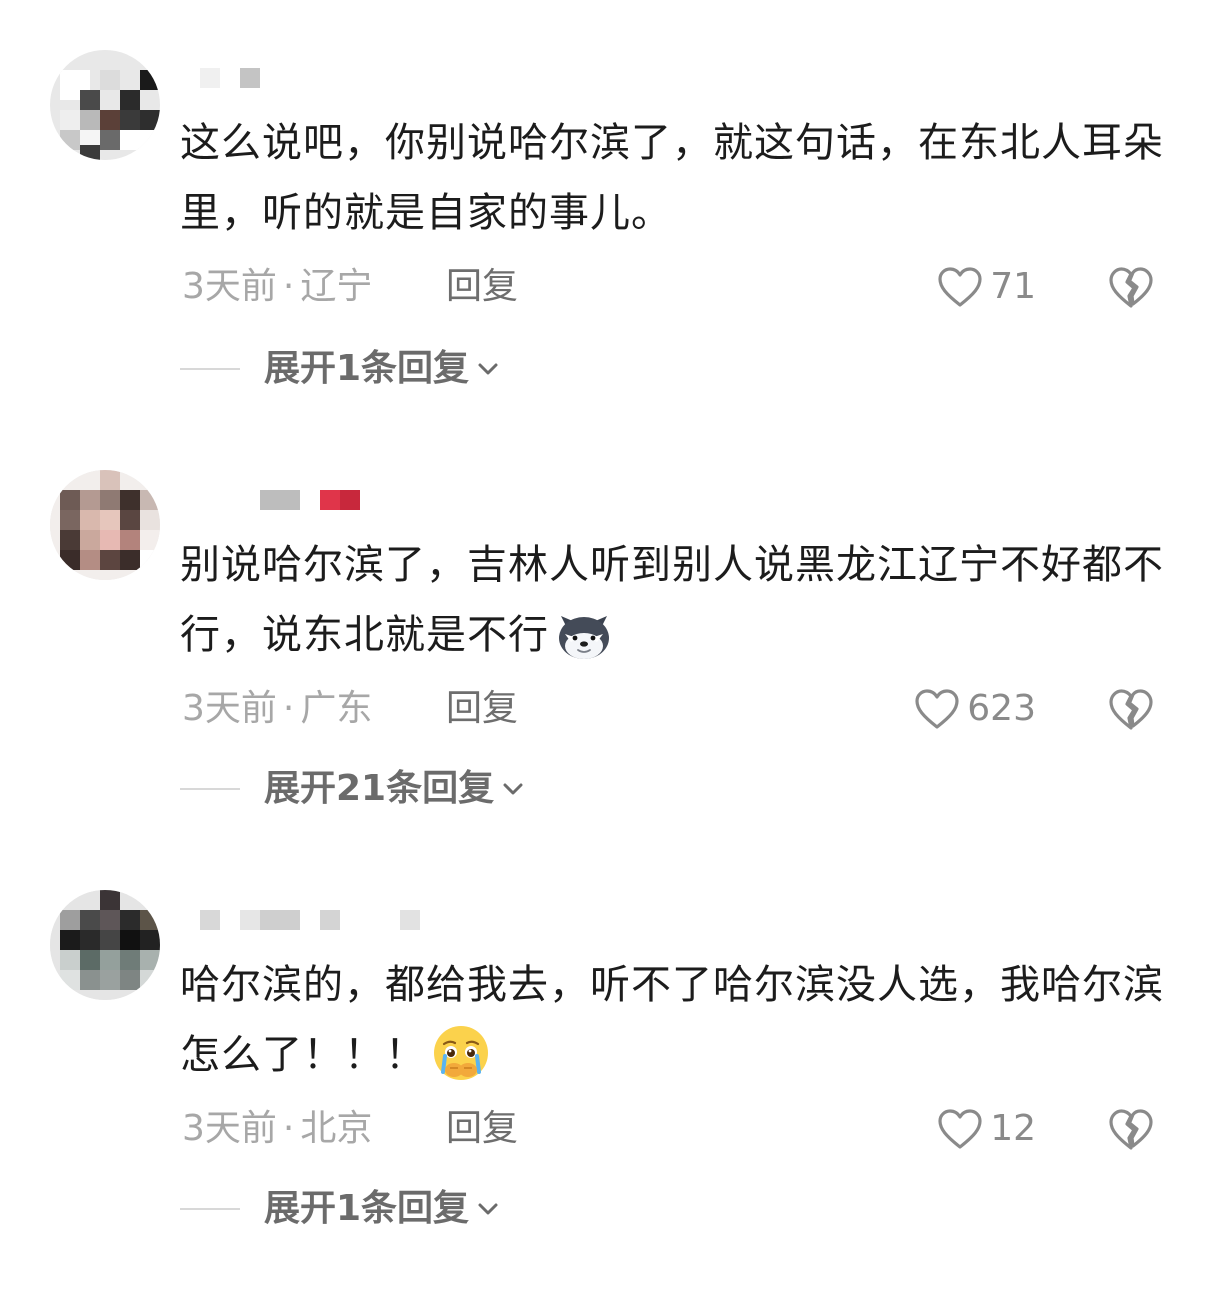 This screenshot has width=1206, height=1291. What do you see at coordinates (584, 637) in the screenshot?
I see `wolf-emoji-icon` at bounding box center [584, 637].